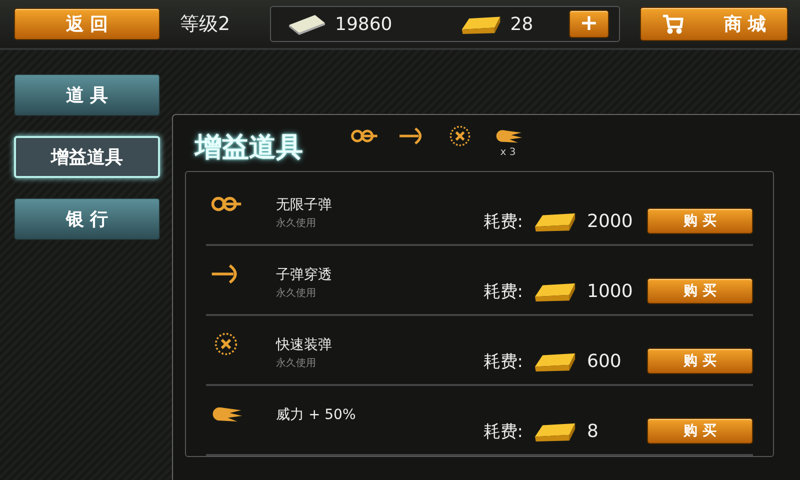  I want to click on cart-icon, so click(673, 24).